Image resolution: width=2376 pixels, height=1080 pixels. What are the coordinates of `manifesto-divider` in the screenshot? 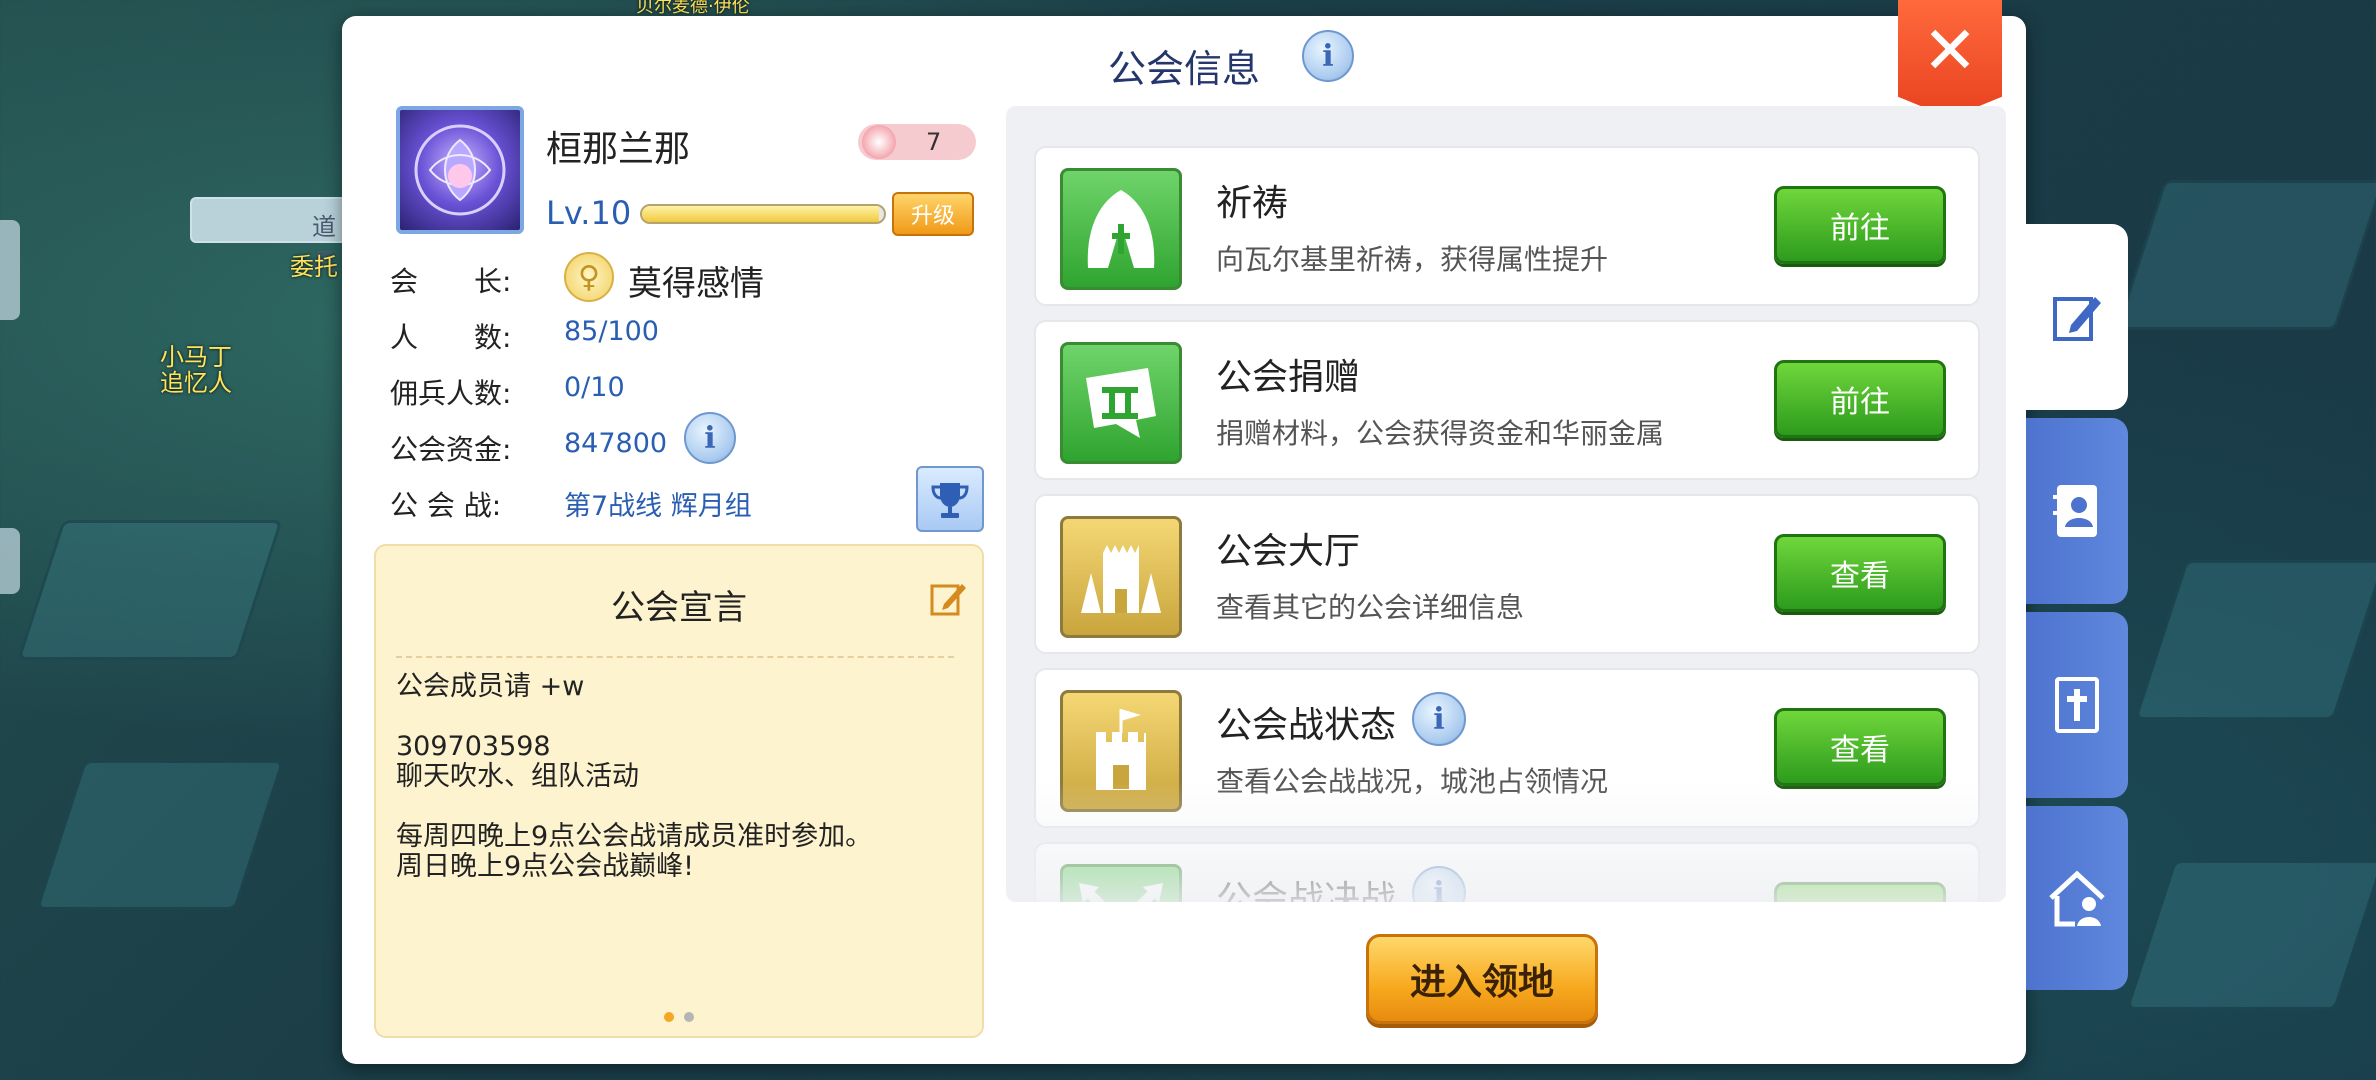 It's located at (675, 657).